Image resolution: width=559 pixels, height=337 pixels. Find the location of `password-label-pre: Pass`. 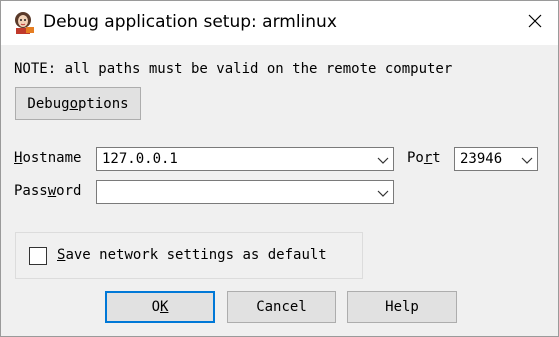

password-label-pre: Pass is located at coordinates (31, 191).